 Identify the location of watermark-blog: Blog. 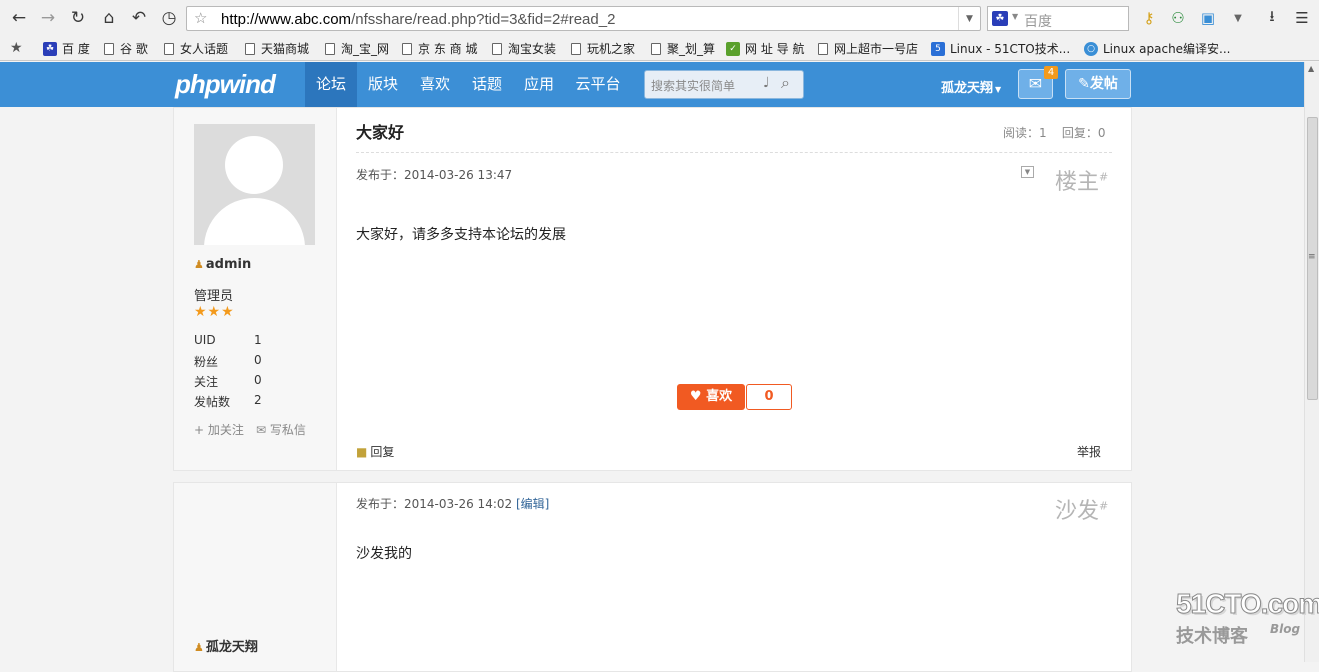
(1285, 629).